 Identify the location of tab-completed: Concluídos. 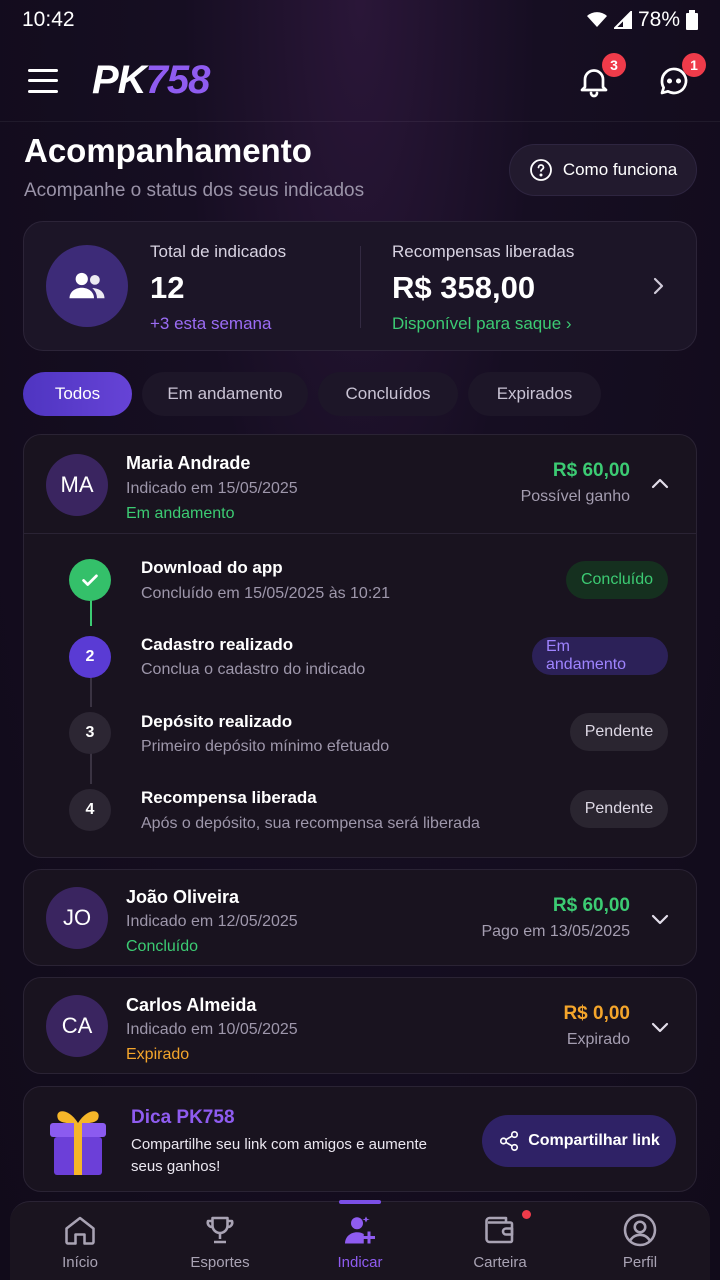
(388, 394).